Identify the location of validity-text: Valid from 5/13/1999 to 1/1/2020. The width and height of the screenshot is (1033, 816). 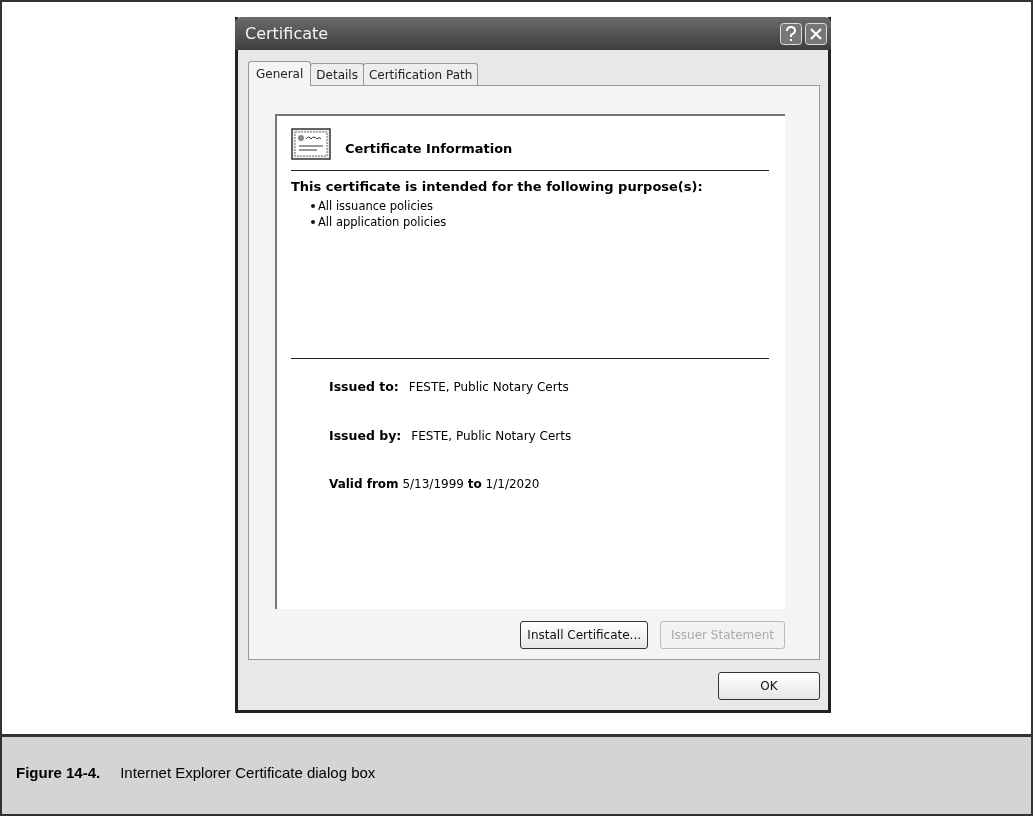
(434, 484).